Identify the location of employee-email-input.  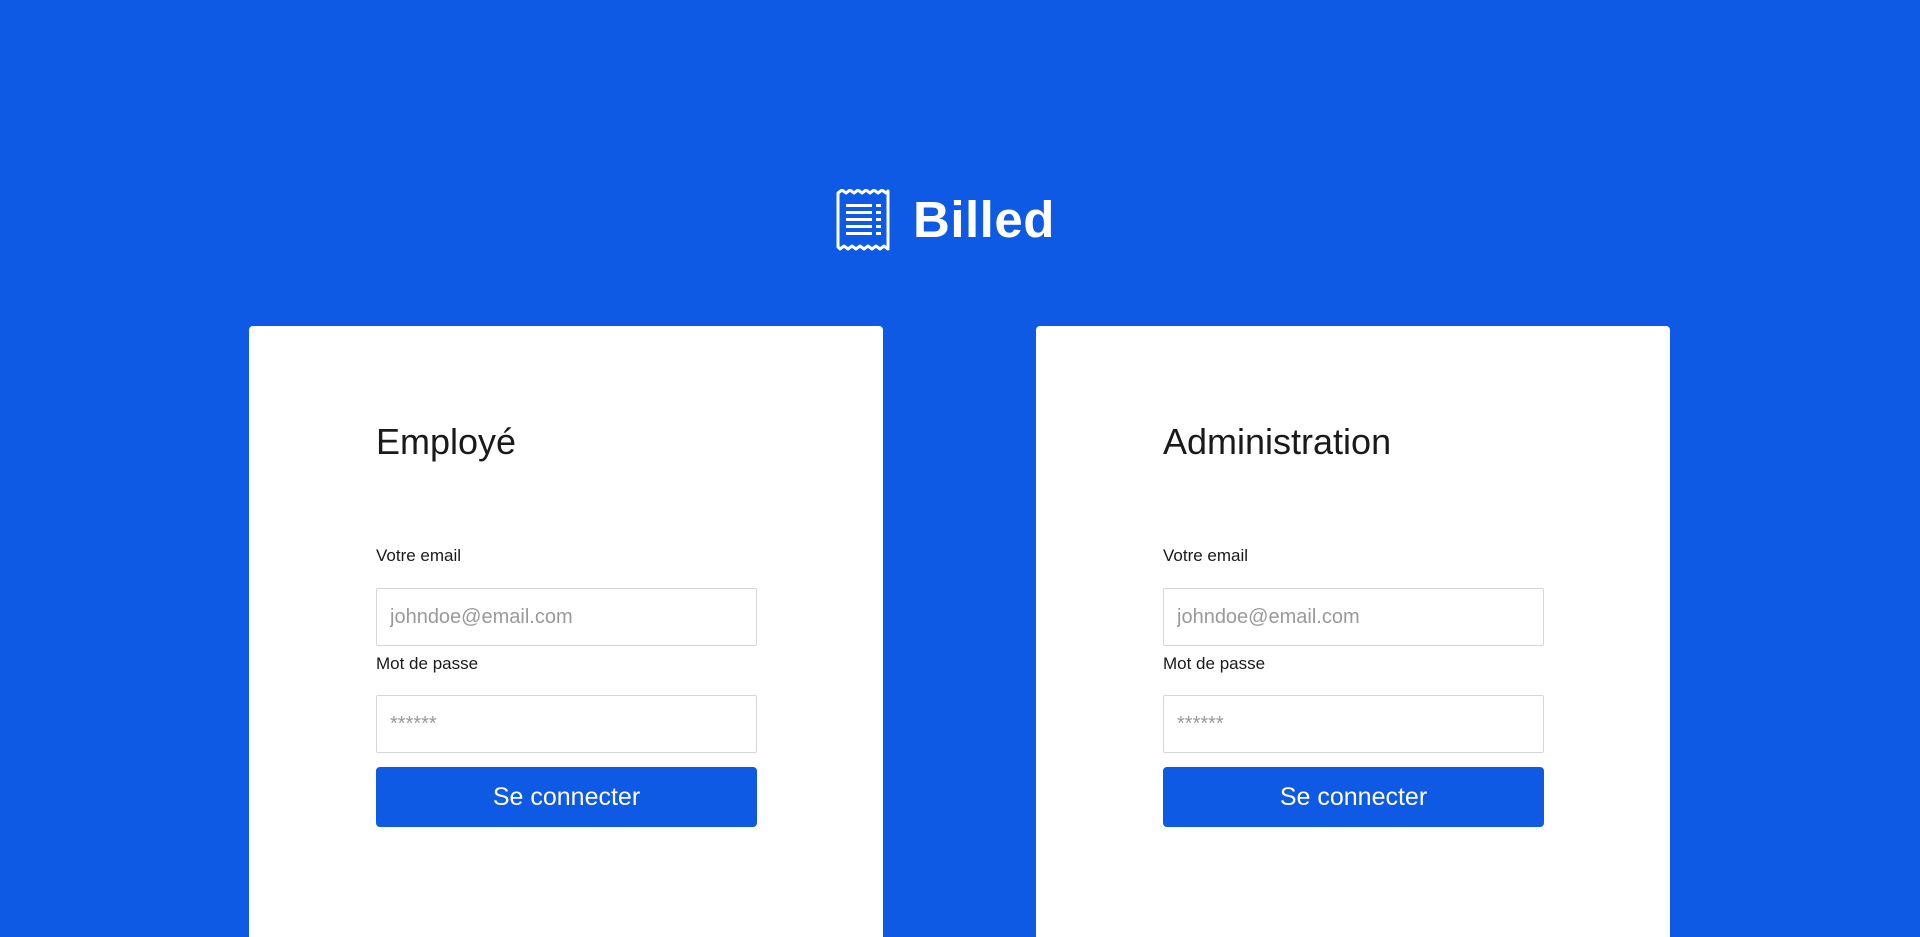
(566, 617).